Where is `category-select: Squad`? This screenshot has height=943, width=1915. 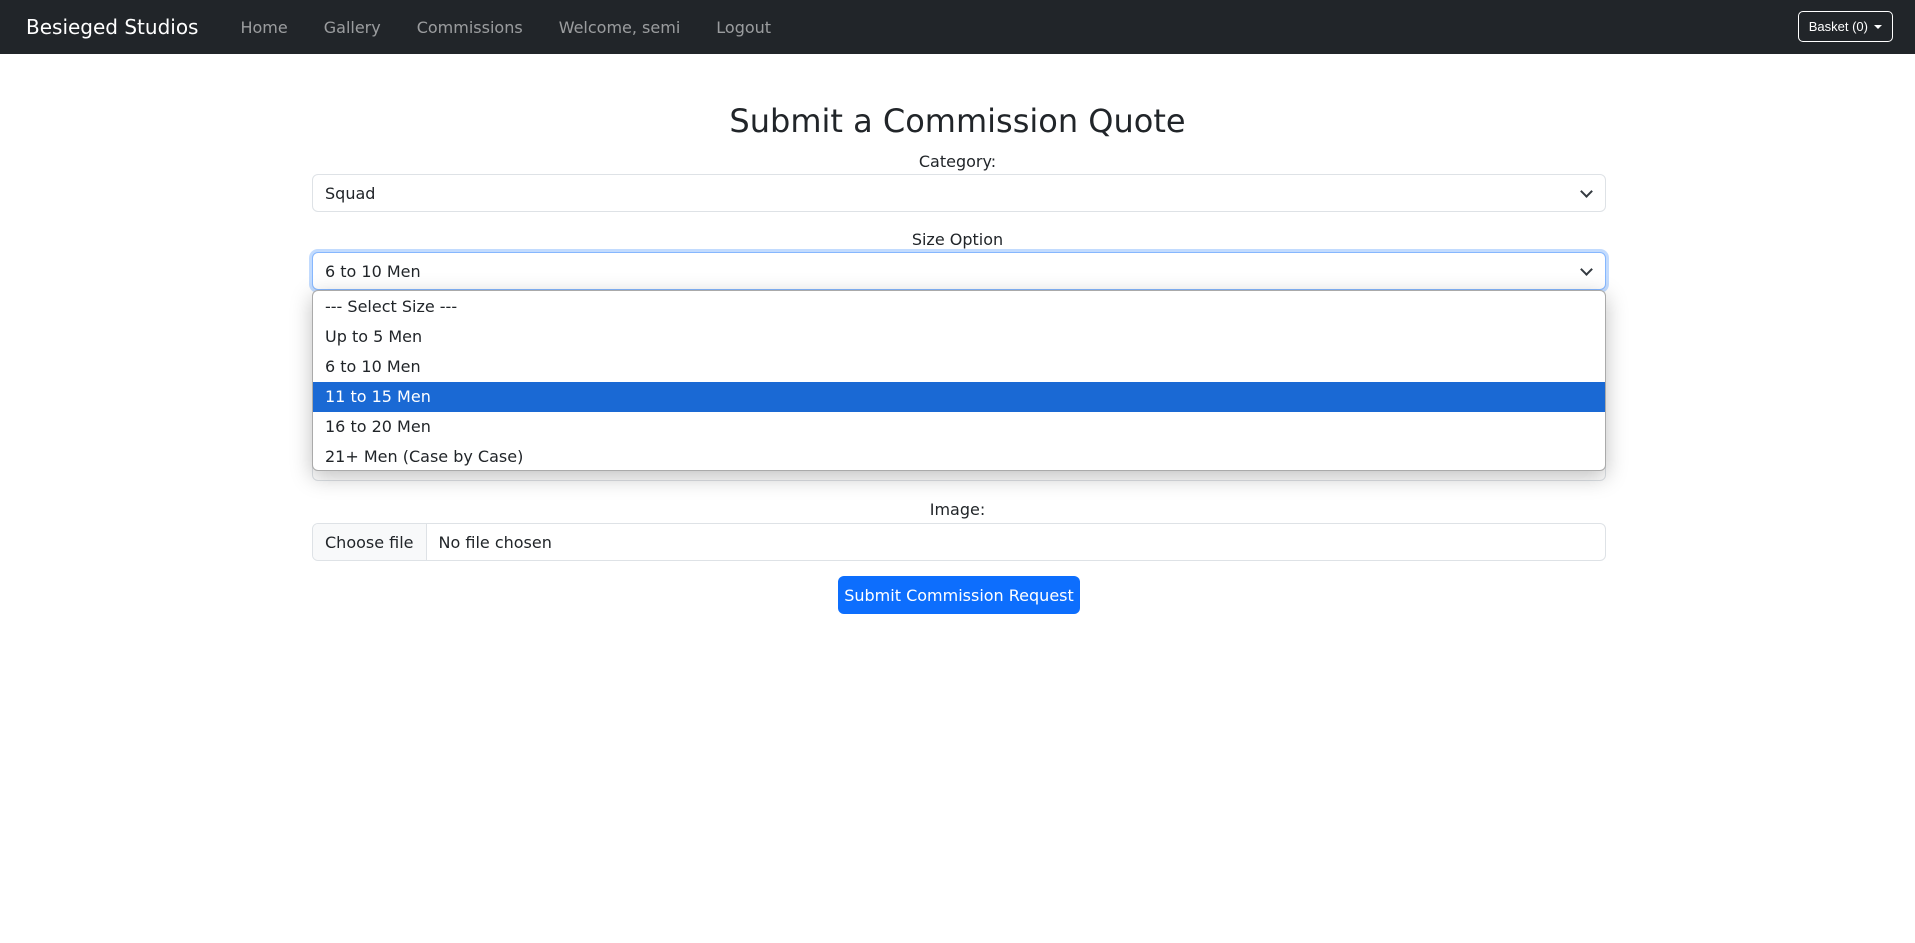
category-select: Squad is located at coordinates (959, 193).